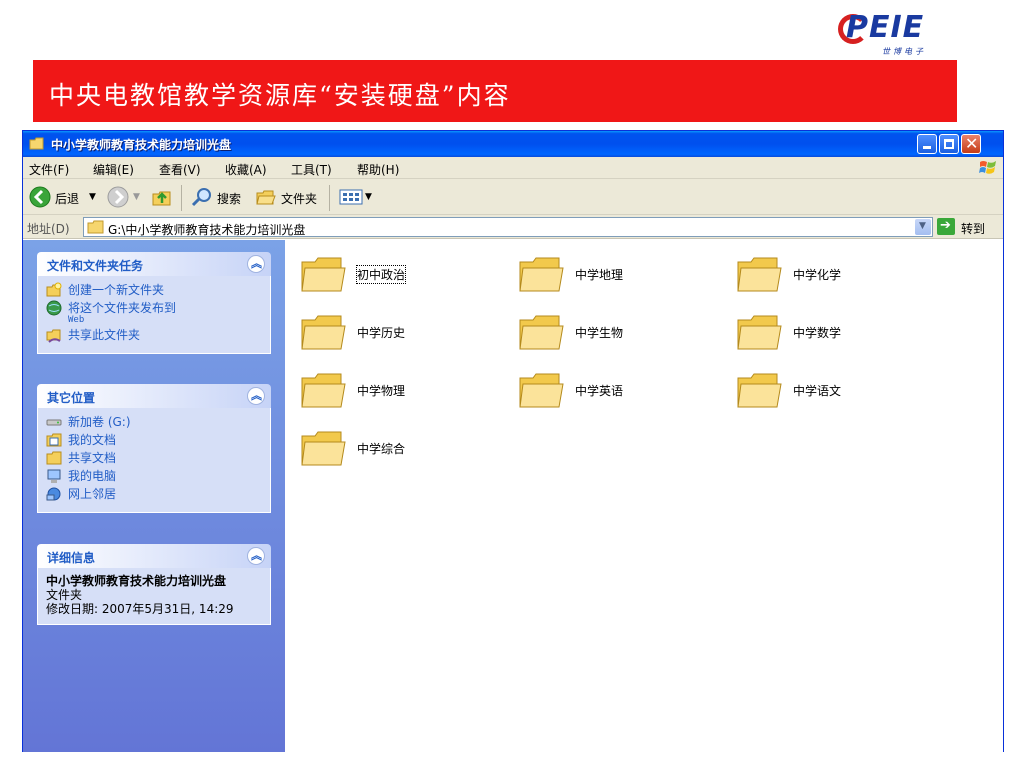 This screenshot has height=768, width=1024. Describe the element at coordinates (154, 335) in the screenshot. I see `task-share-folder: 共享此文件夹` at that location.